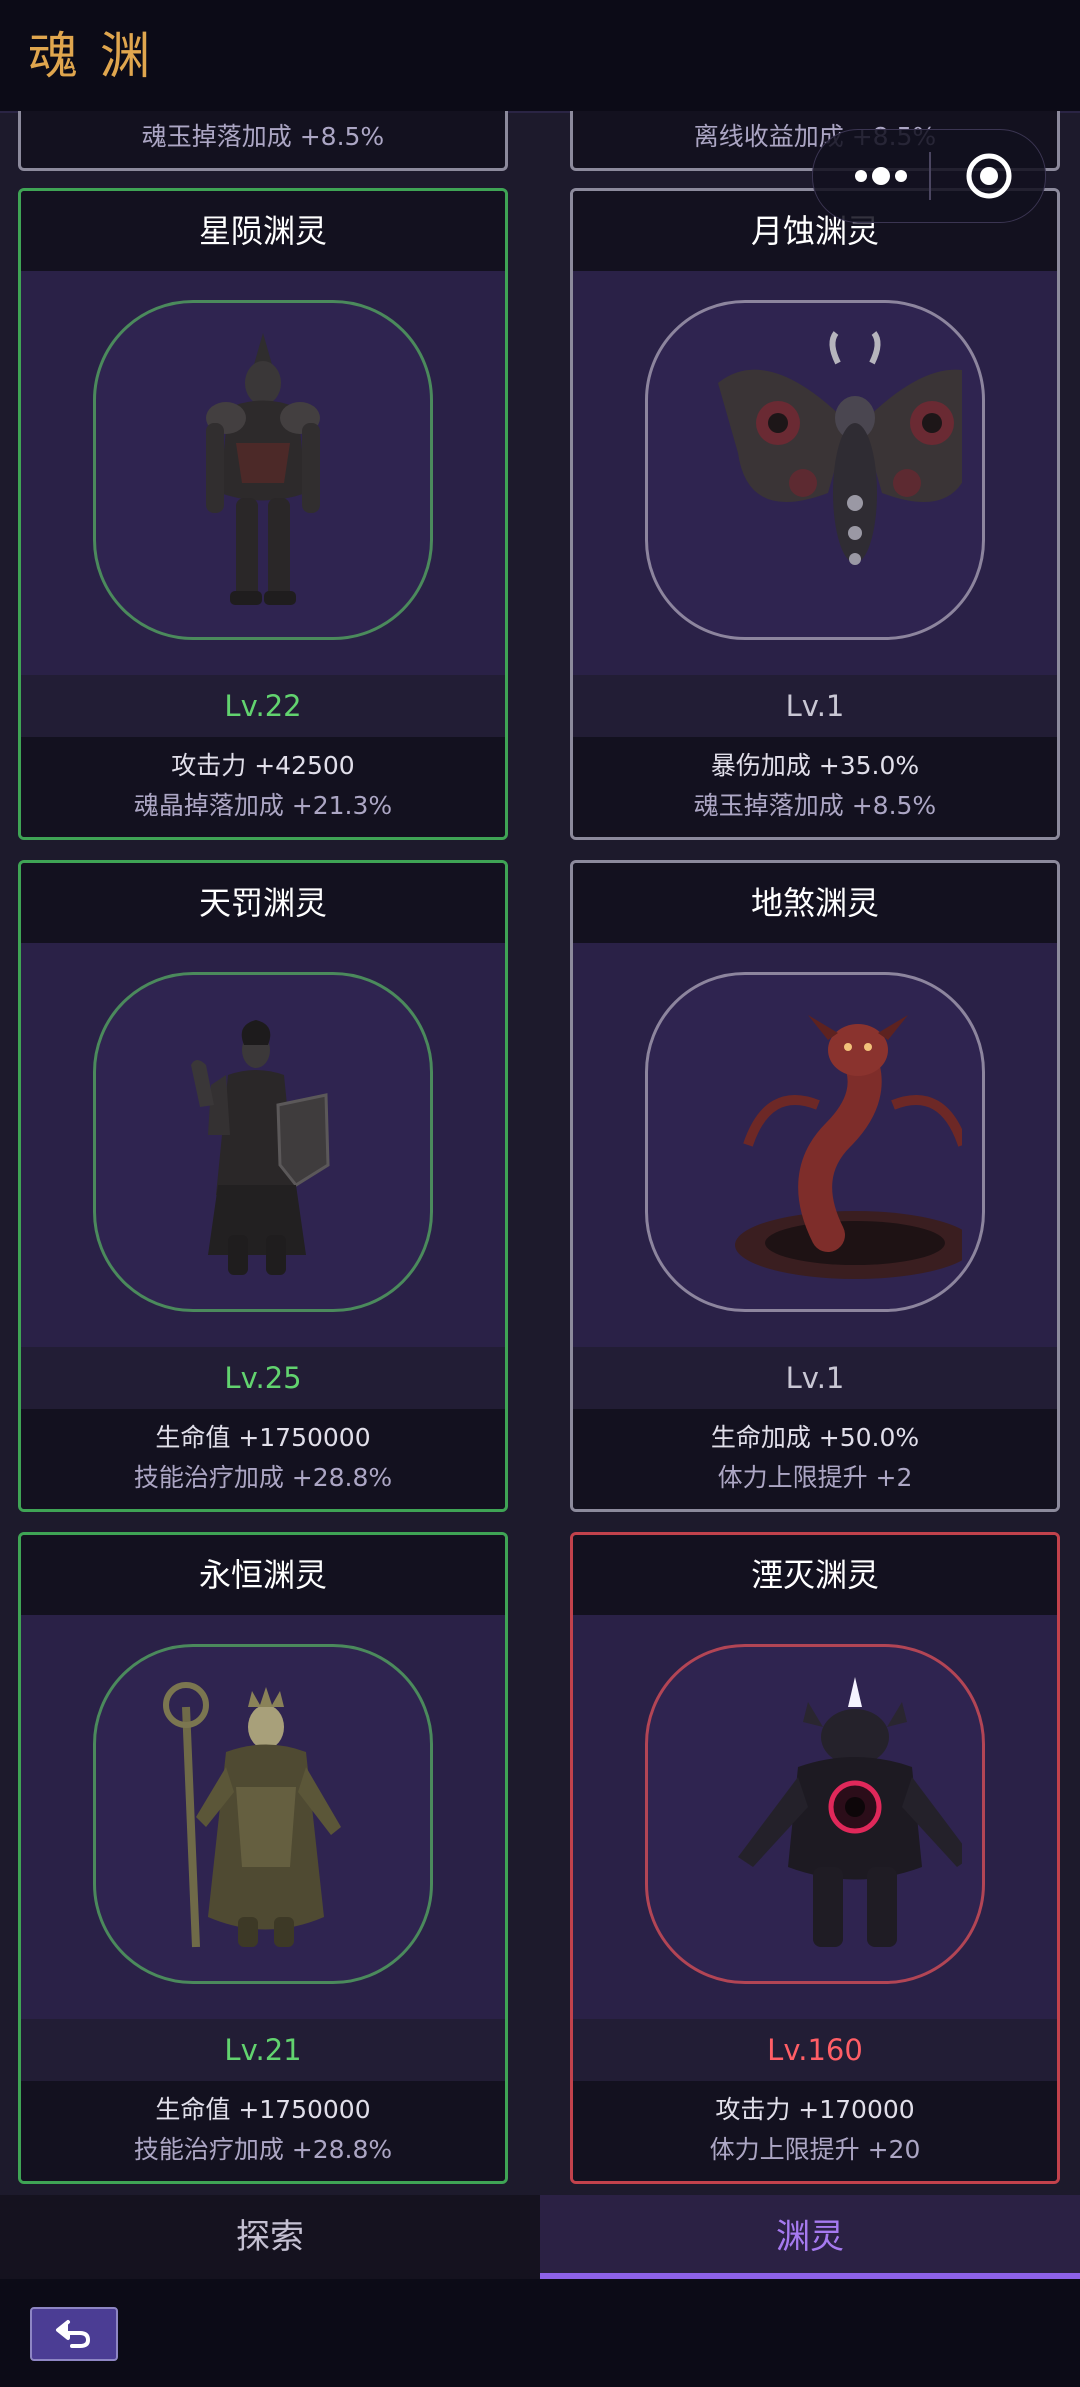 The height and width of the screenshot is (2387, 1080). What do you see at coordinates (263, 1378) in the screenshot?
I see `spirit-level: Lv.25` at bounding box center [263, 1378].